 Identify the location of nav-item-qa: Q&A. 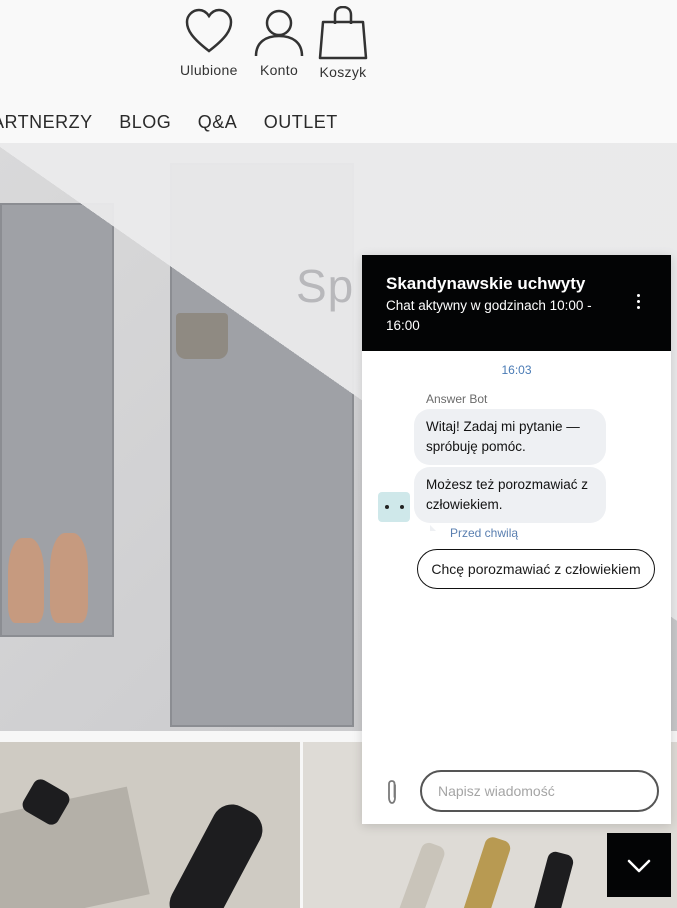
(218, 122).